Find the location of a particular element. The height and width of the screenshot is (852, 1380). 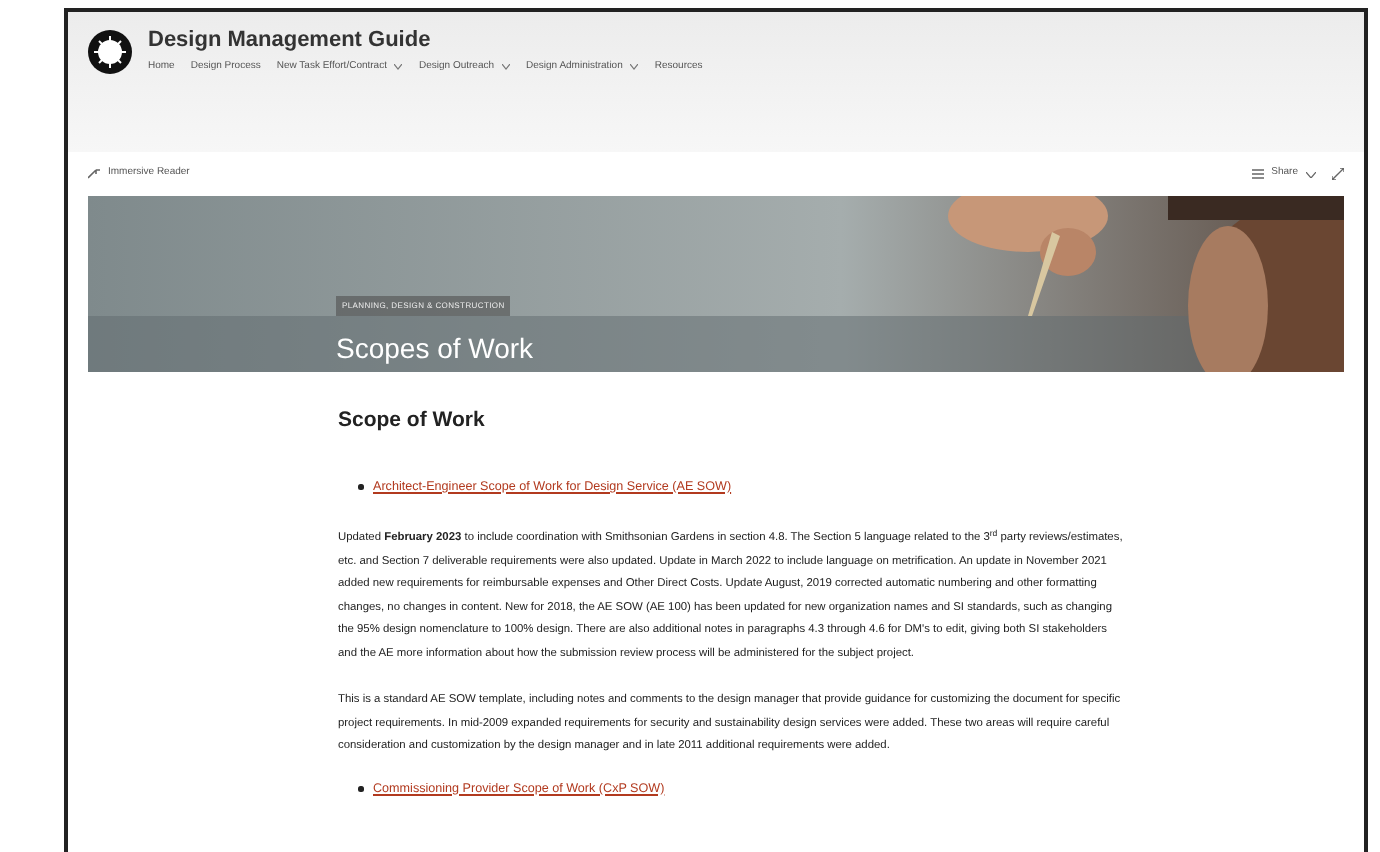

section-heading: Scope of Work is located at coordinates (412, 421).